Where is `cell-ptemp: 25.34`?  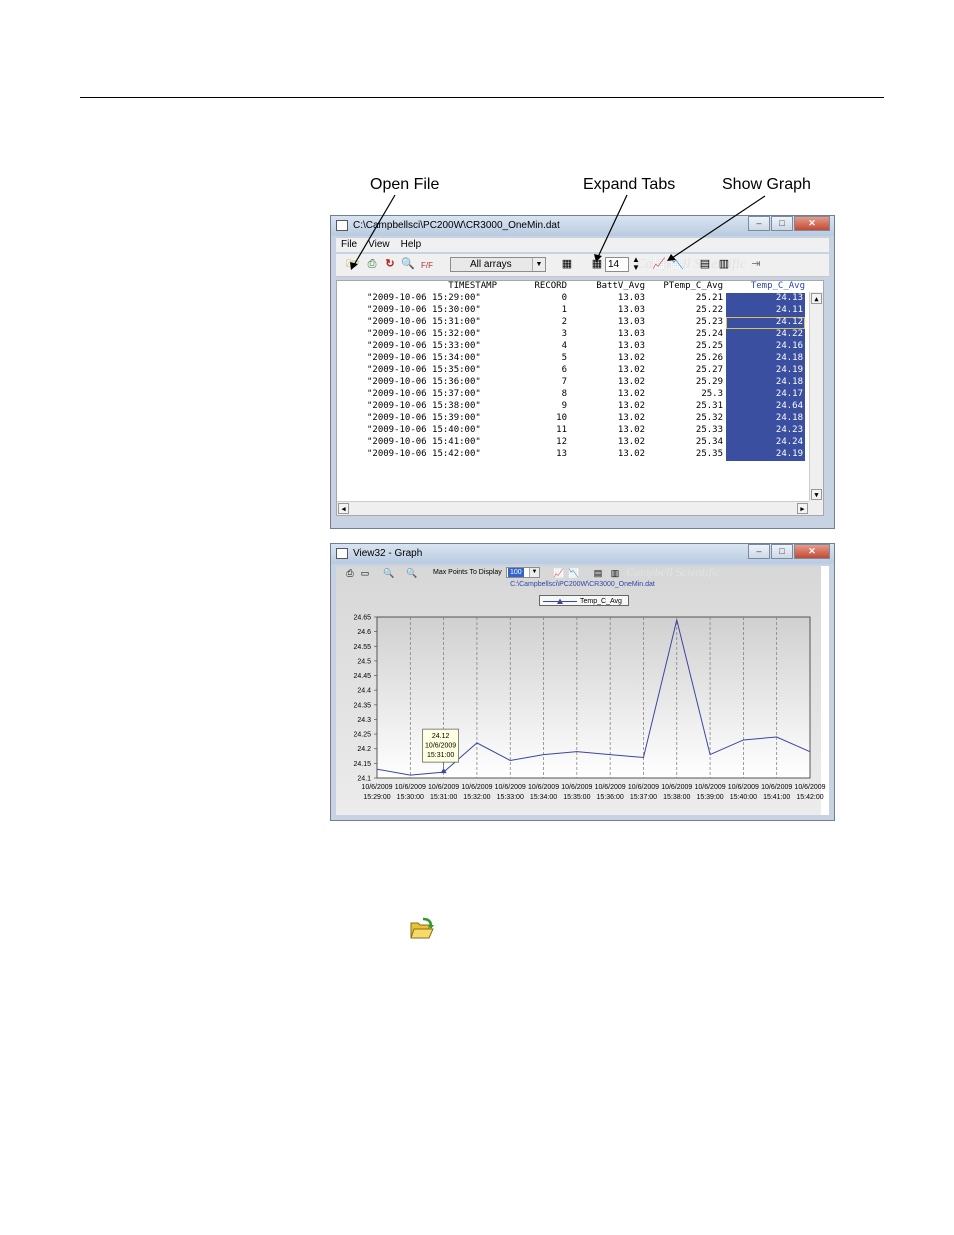 cell-ptemp: 25.34 is located at coordinates (686, 442).